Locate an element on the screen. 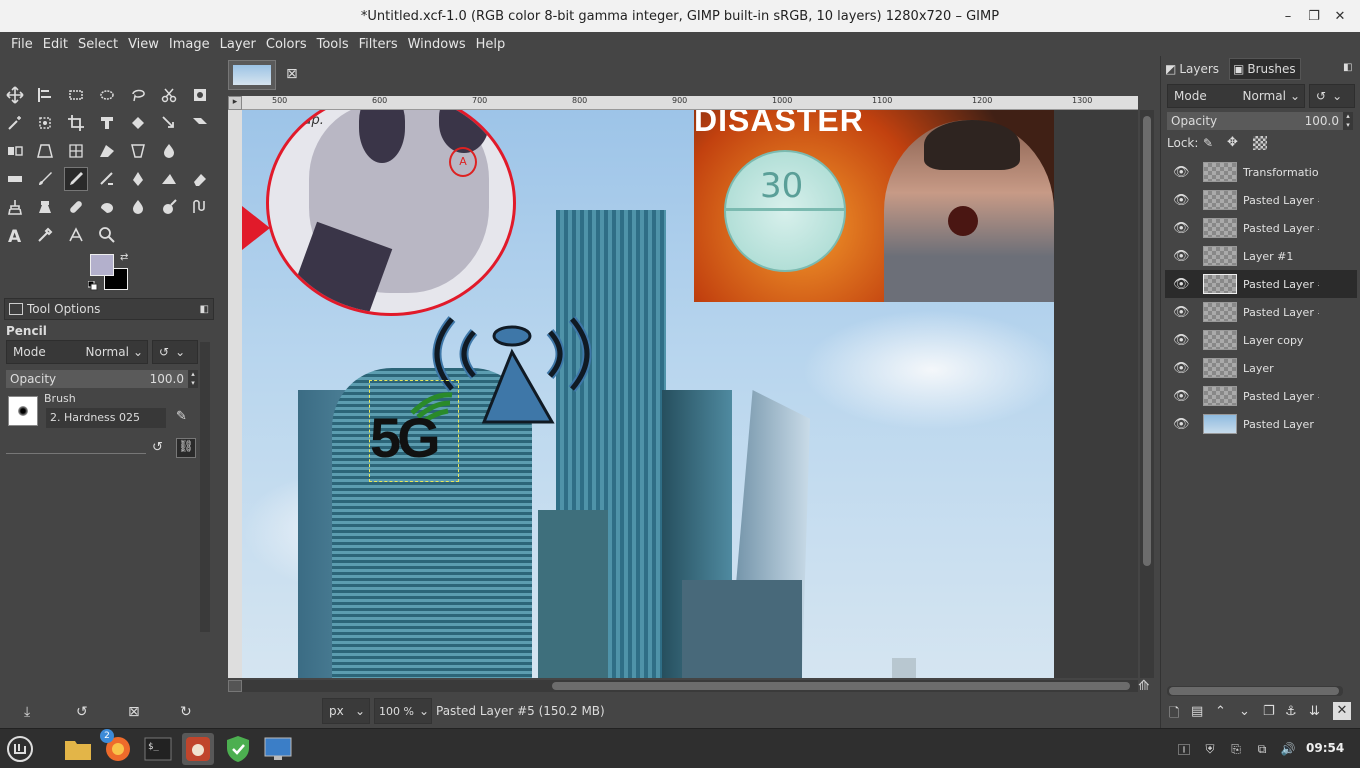 The height and width of the screenshot is (768, 1360). edit-brush-icon: ✎ is located at coordinates (181, 416).